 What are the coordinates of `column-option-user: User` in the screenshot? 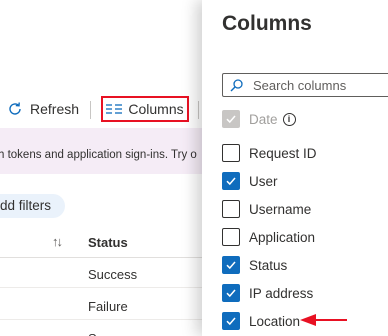 It's located at (250, 181).